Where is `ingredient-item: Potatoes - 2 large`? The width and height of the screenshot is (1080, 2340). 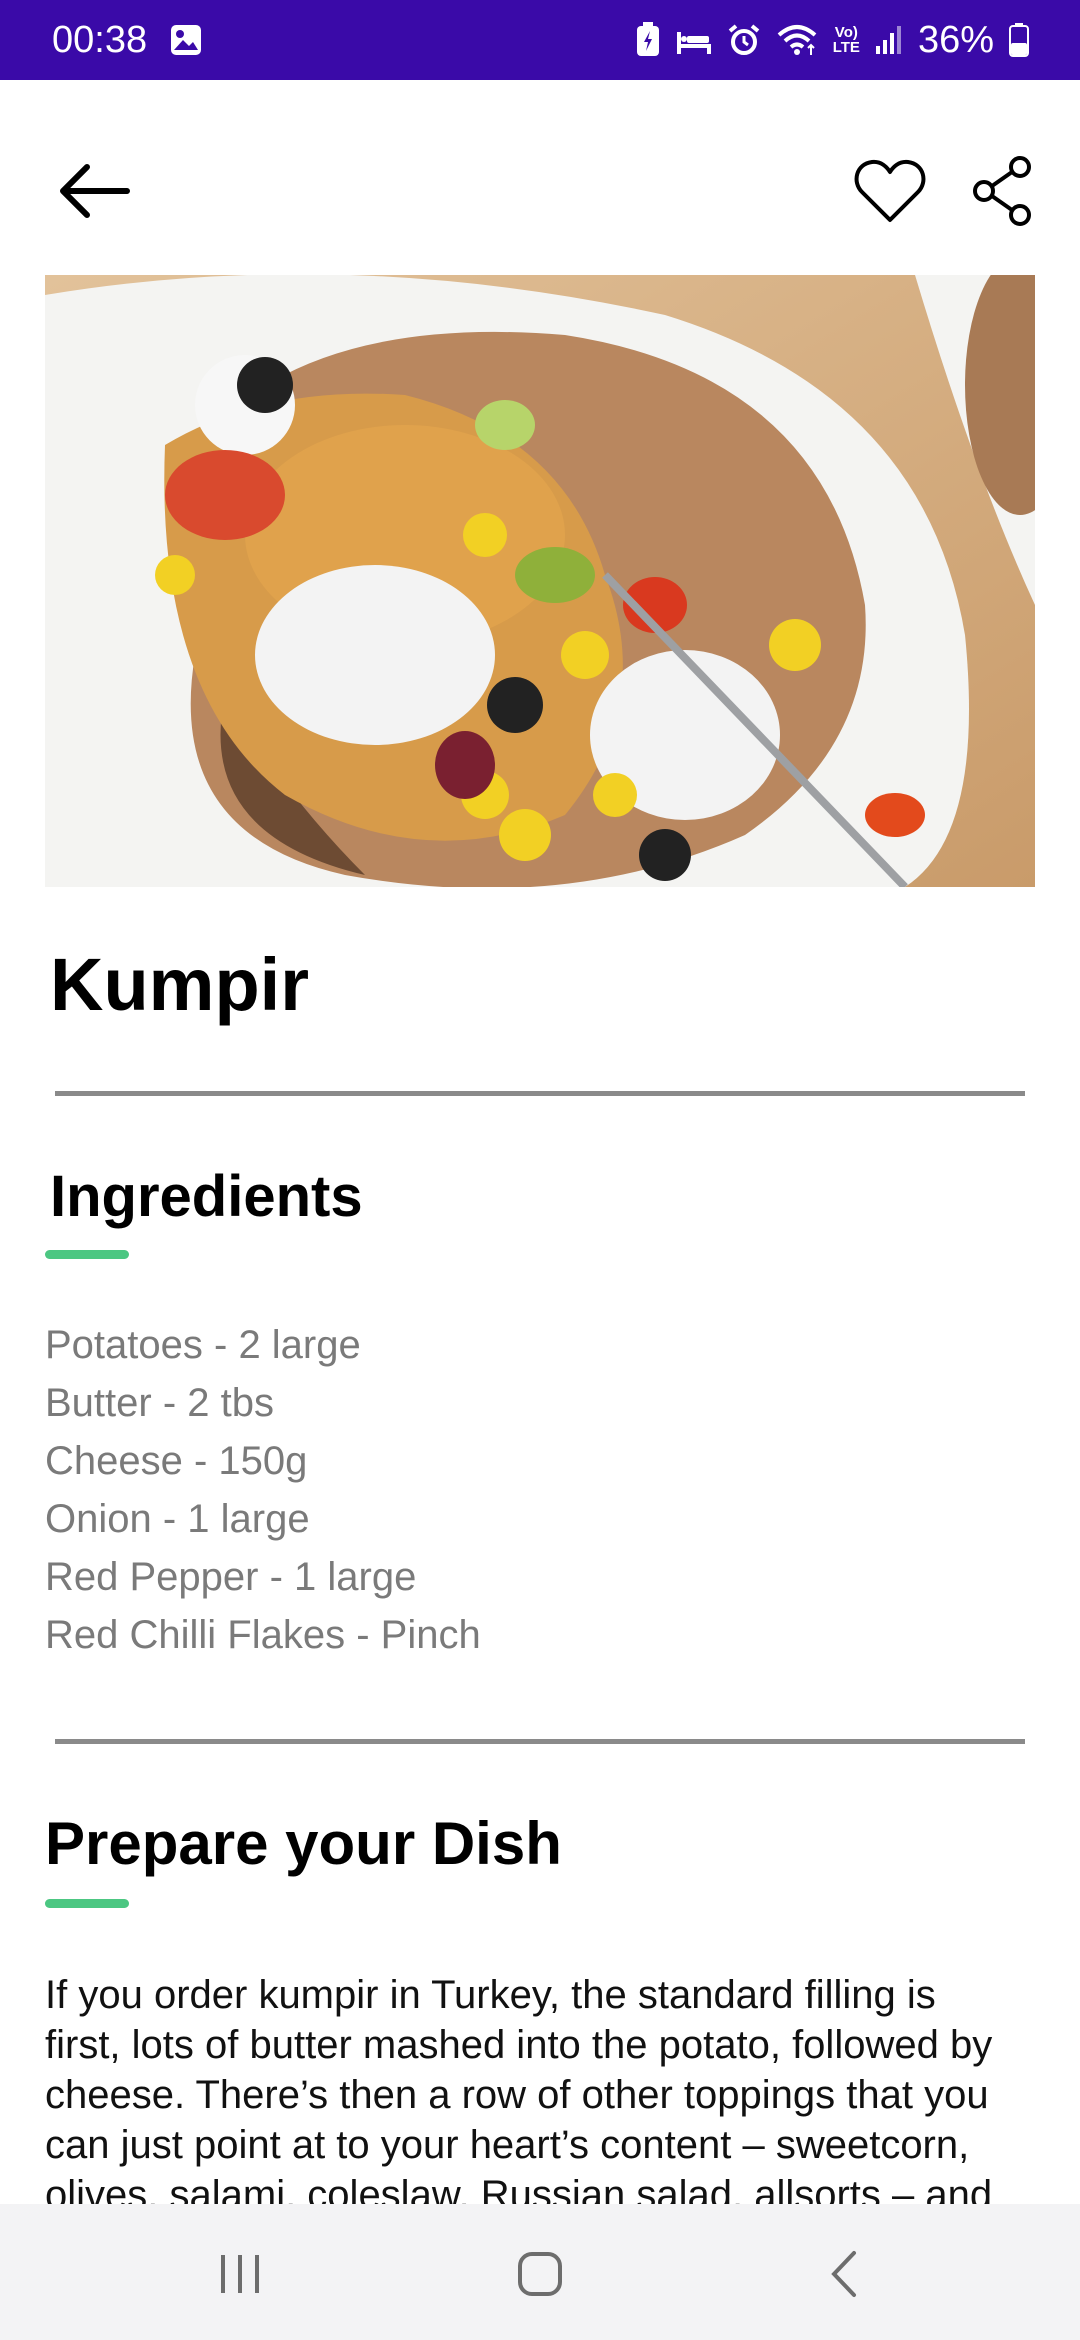
ingredient-item: Potatoes - 2 large is located at coordinates (203, 1345).